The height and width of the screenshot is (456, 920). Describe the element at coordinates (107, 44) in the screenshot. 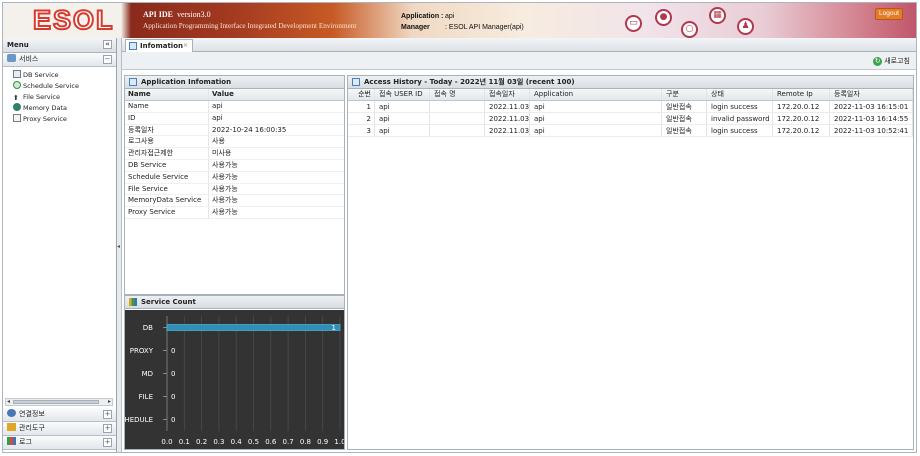

I see `collapse-menu-button: «` at that location.